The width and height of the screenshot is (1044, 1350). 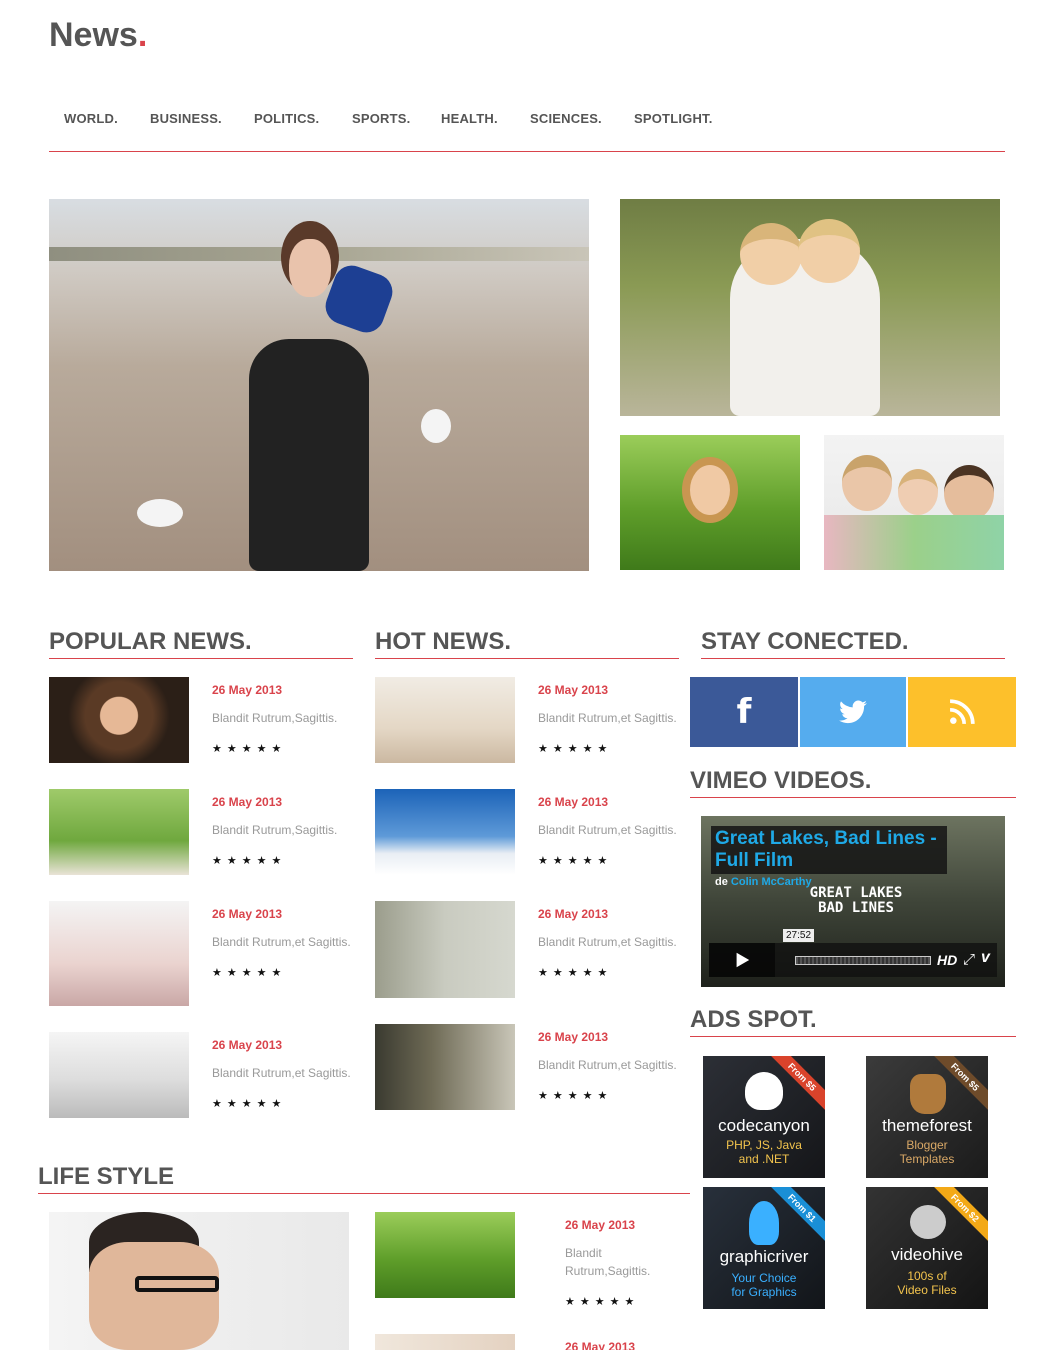 What do you see at coordinates (853, 782) in the screenshot?
I see `vimeo-videos-title: VIMEO VIDEOS.` at bounding box center [853, 782].